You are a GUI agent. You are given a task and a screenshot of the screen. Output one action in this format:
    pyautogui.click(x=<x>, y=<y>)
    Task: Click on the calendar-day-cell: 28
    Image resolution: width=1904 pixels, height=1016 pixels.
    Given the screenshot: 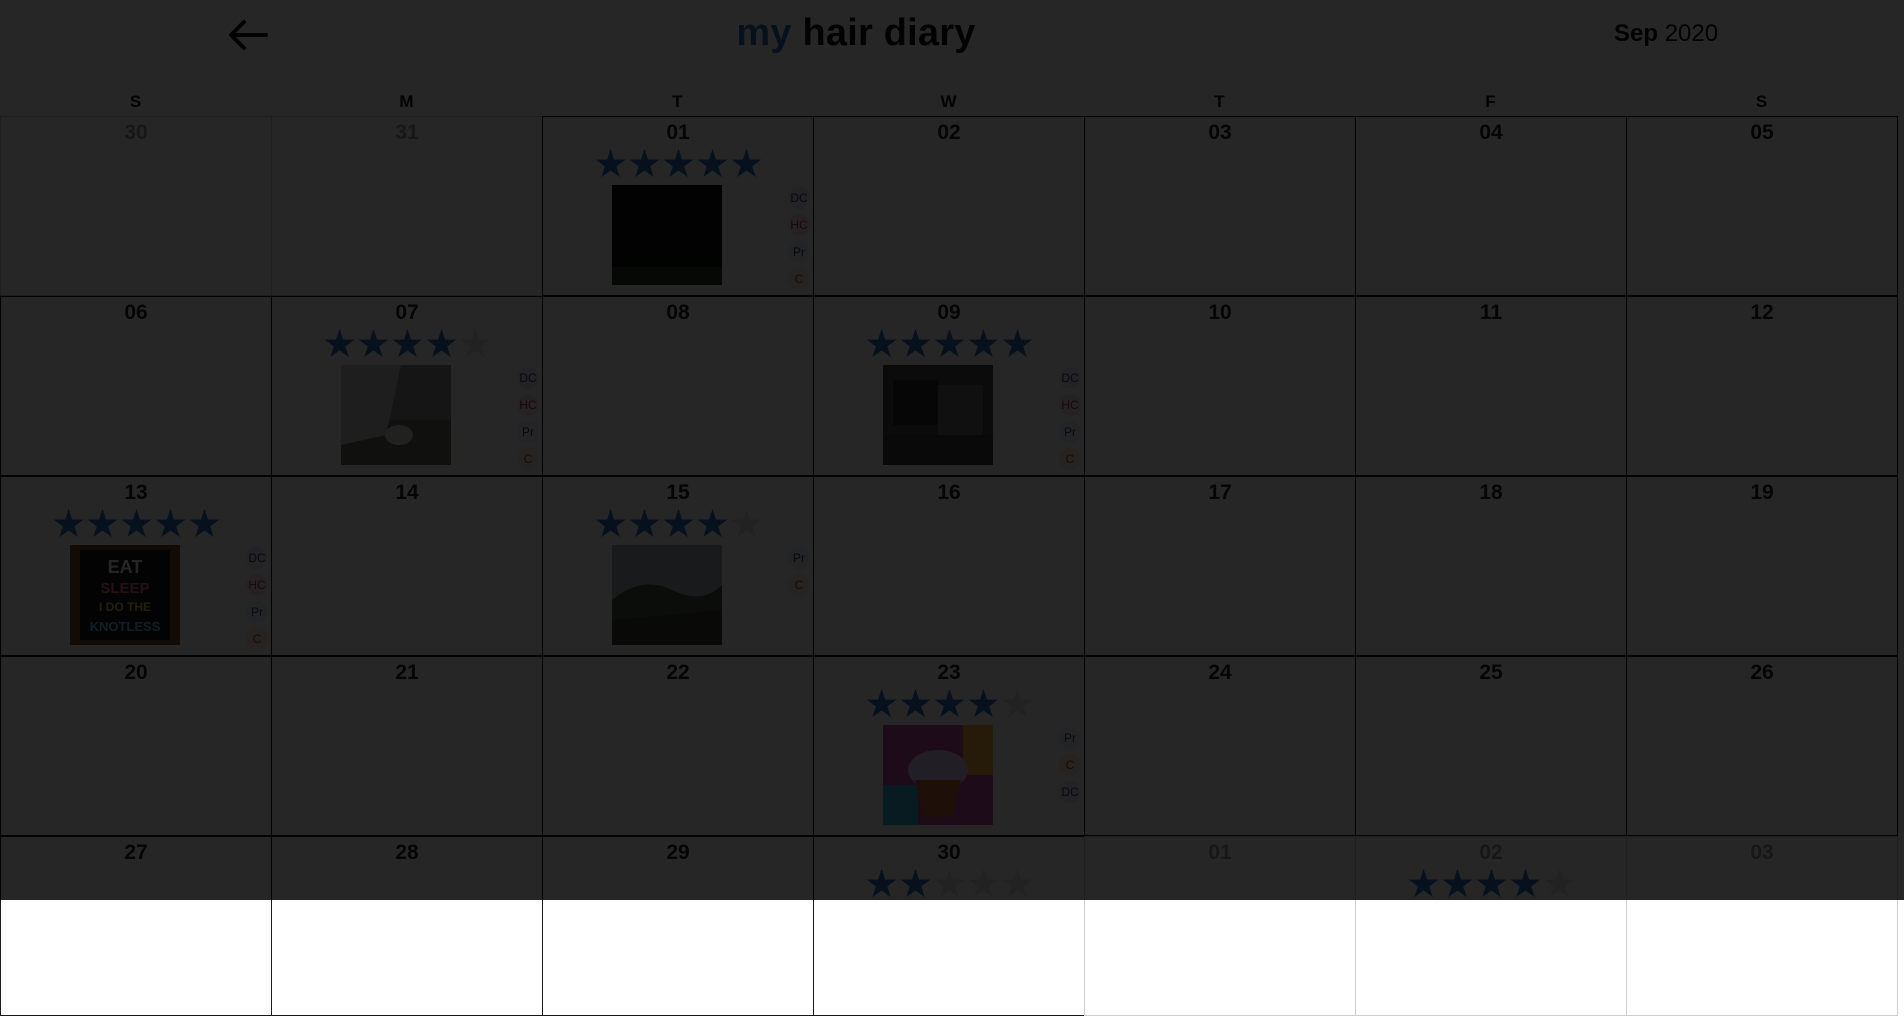 What is the action you would take?
    pyautogui.click(x=407, y=926)
    